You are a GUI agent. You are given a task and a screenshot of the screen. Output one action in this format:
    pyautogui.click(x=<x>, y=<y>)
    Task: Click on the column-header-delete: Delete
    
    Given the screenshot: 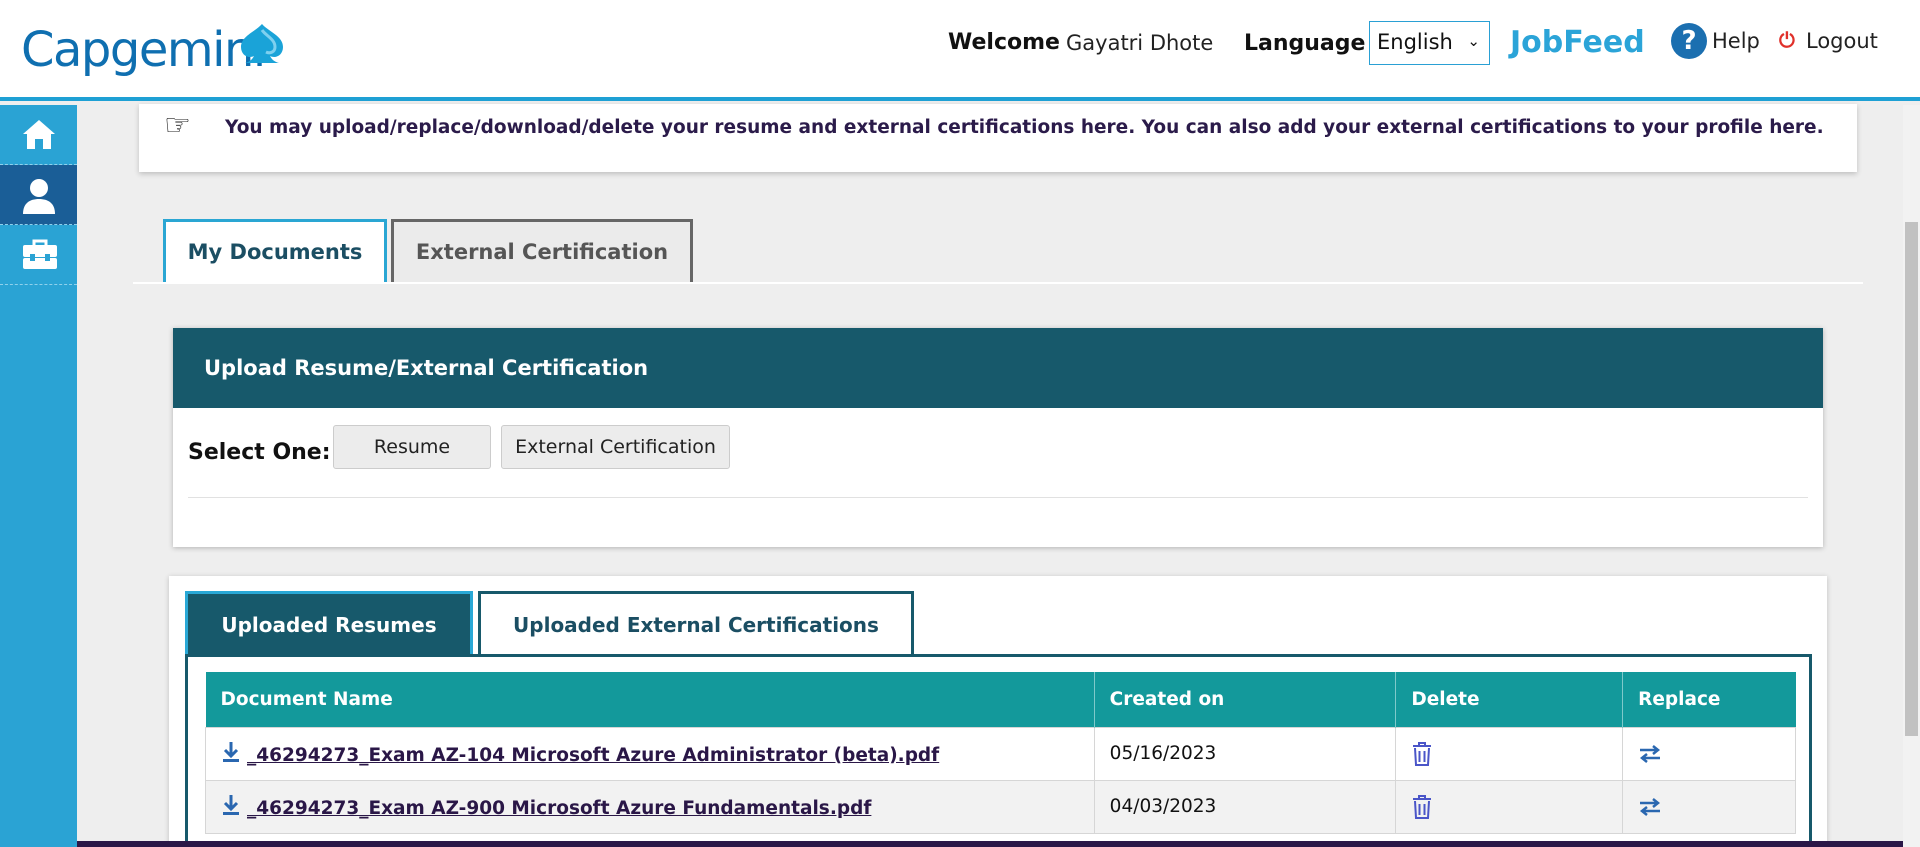 What is the action you would take?
    pyautogui.click(x=1509, y=699)
    